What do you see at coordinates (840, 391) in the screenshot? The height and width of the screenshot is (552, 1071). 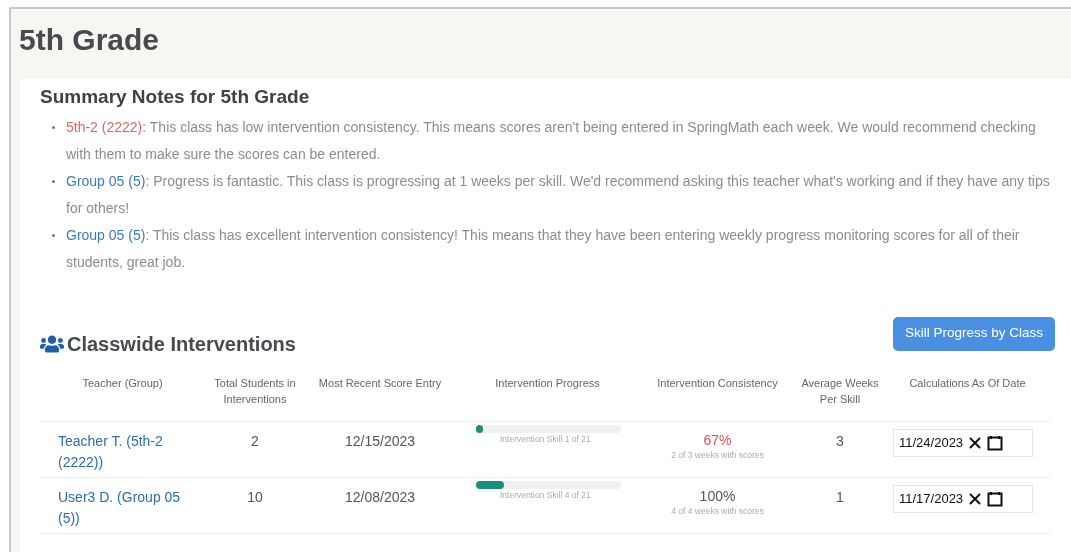 I see `column-header: Average Weeks Per Skill` at bounding box center [840, 391].